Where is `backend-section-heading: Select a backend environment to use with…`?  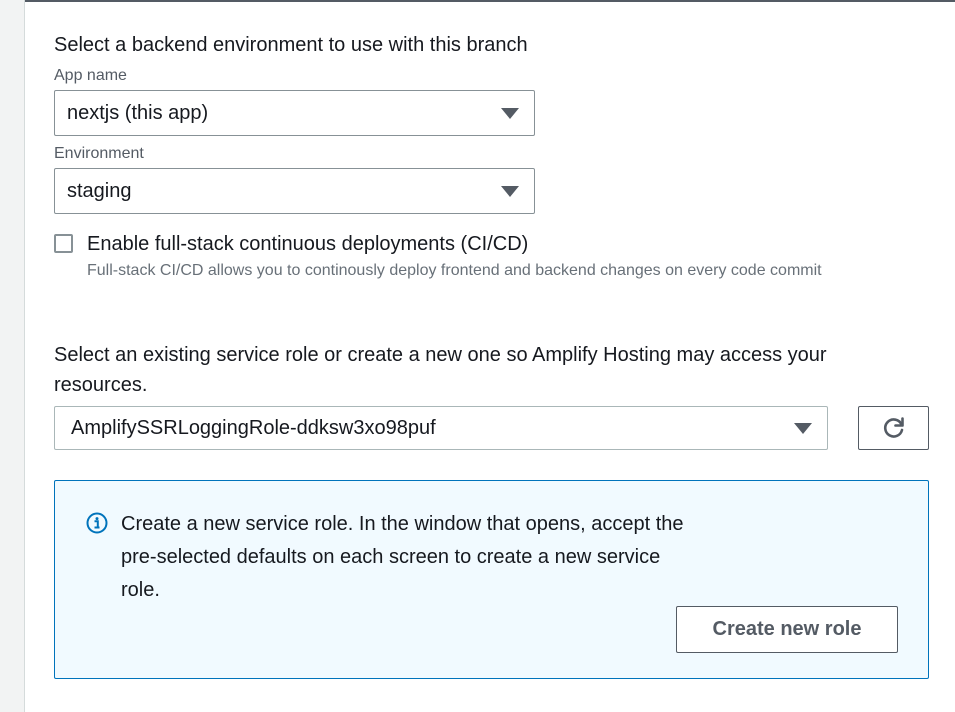
backend-section-heading: Select a backend environment to use with… is located at coordinates (291, 45).